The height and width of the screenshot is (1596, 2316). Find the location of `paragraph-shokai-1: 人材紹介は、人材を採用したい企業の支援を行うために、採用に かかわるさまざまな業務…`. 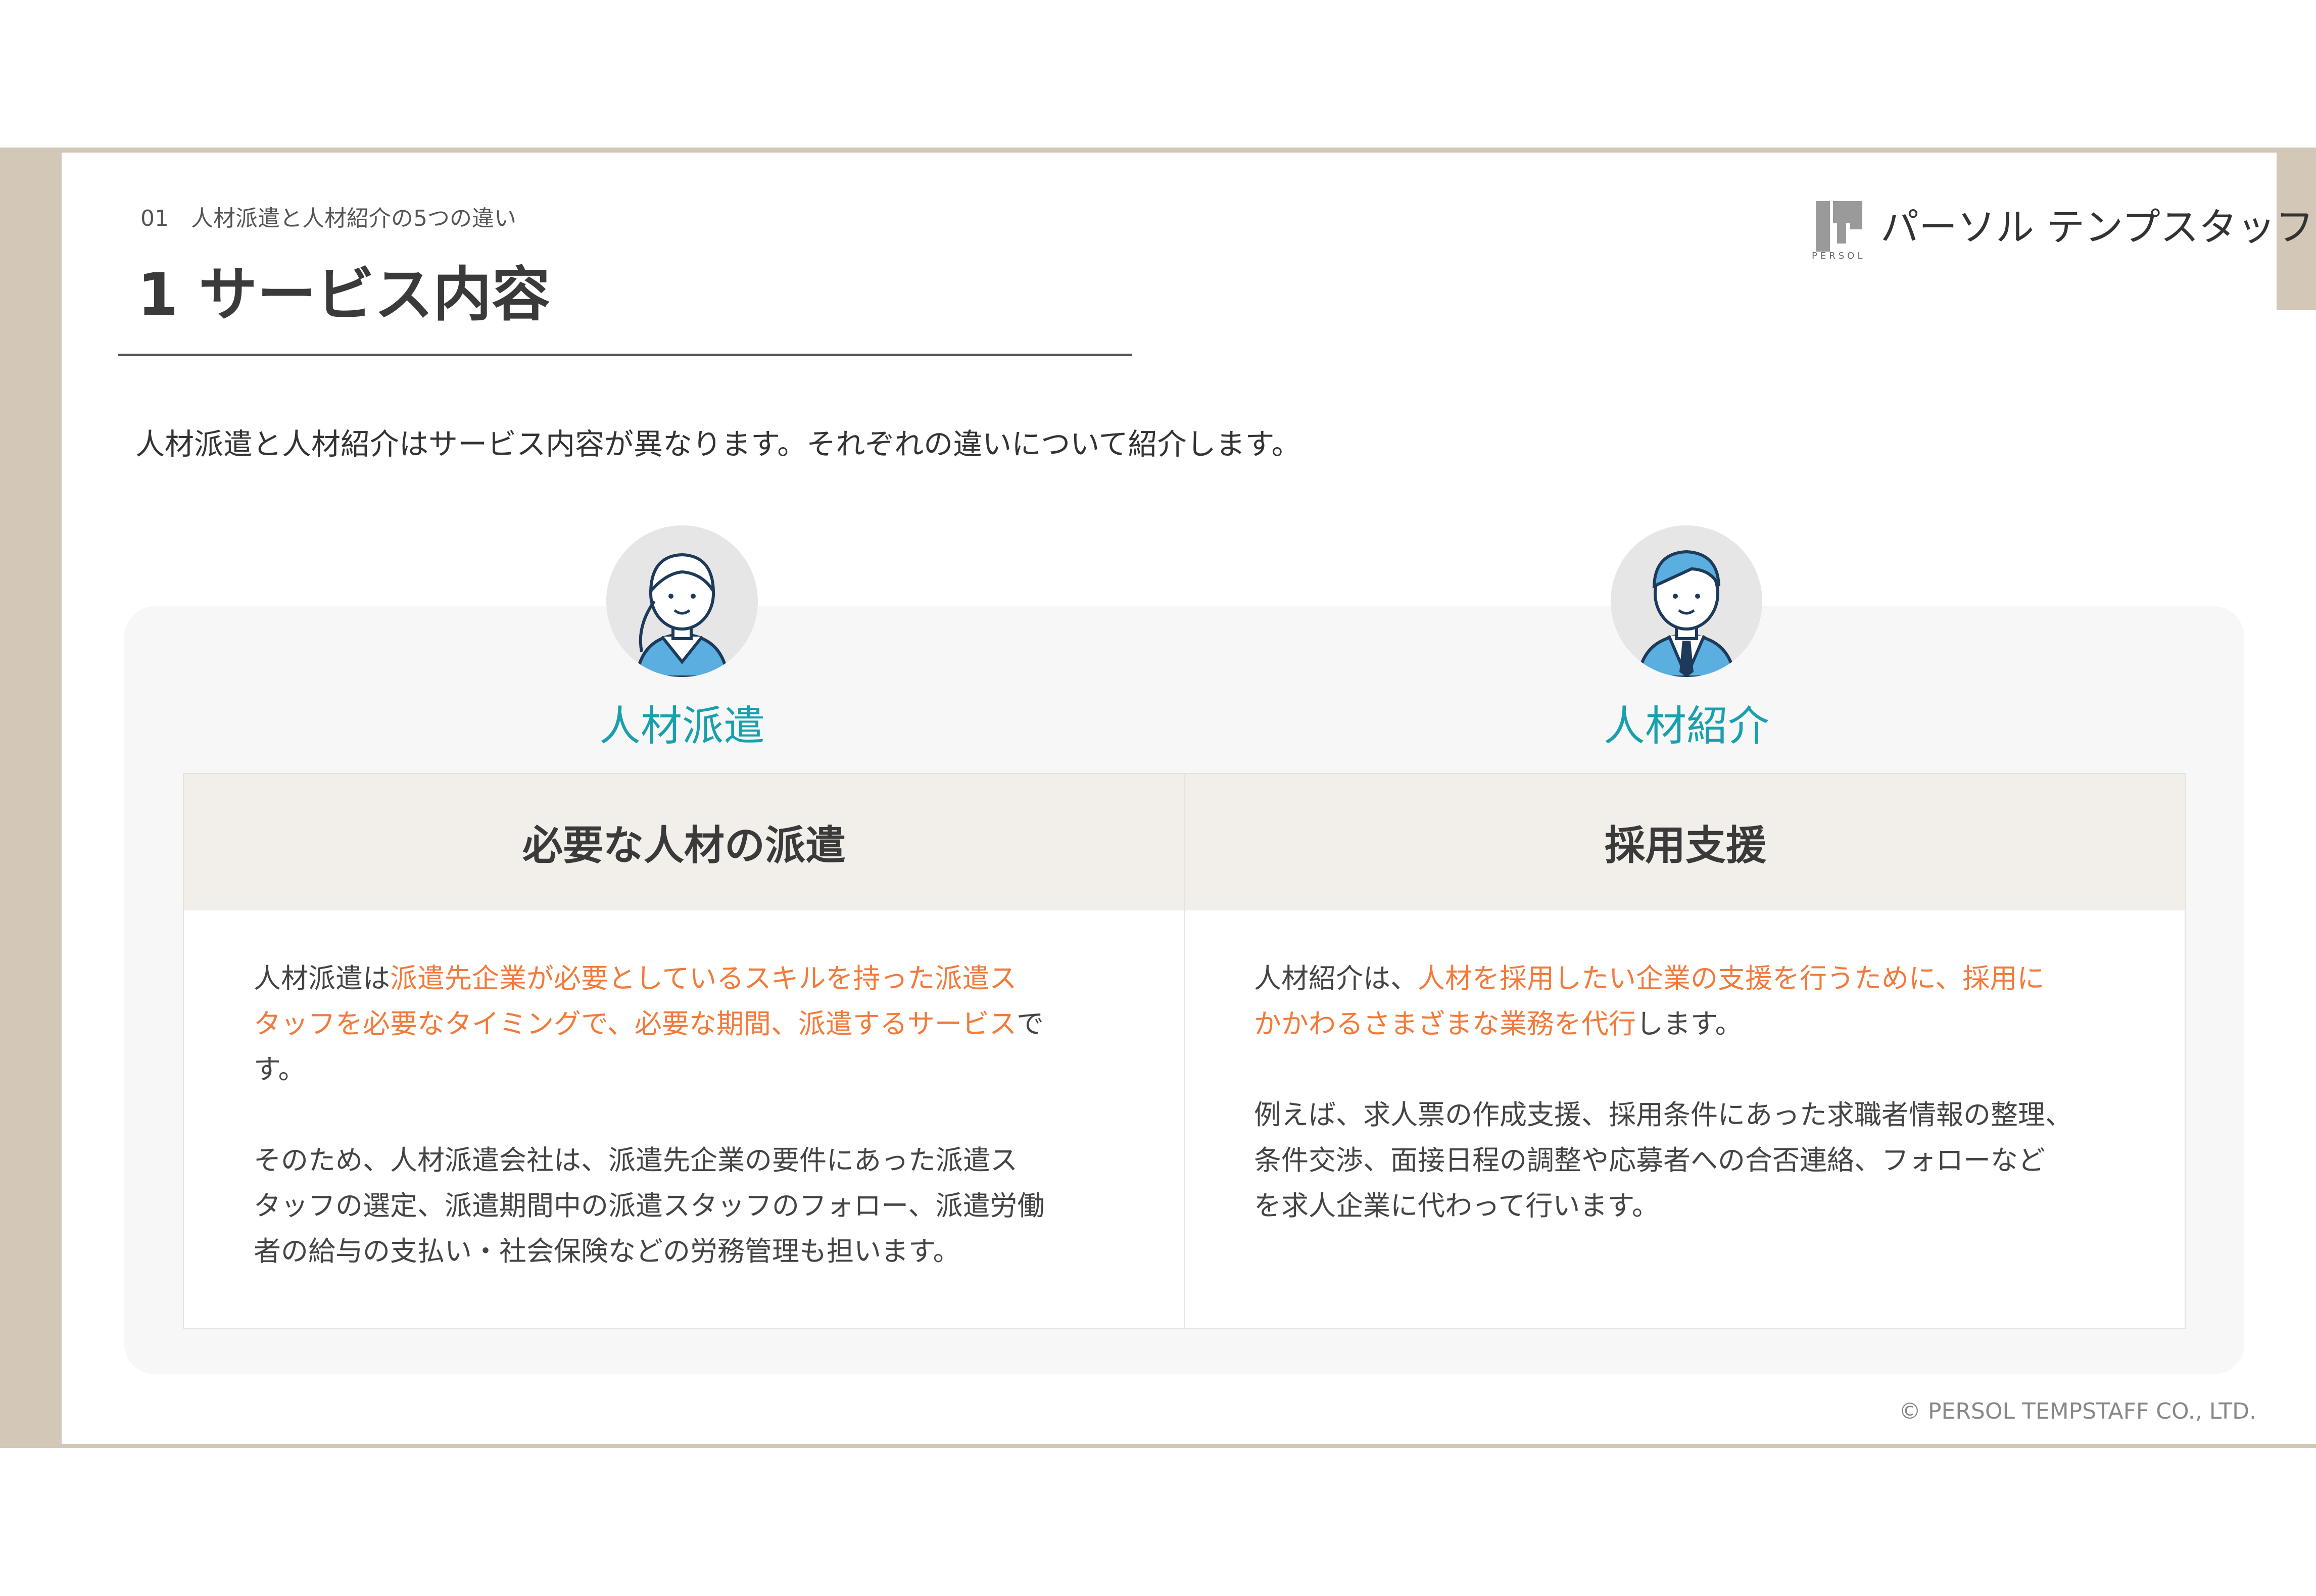

paragraph-shokai-1: 人材紹介は、人材を採用したい企業の支援を行うために、採用に かかわるさまざまな業務… is located at coordinates (1649, 1001).